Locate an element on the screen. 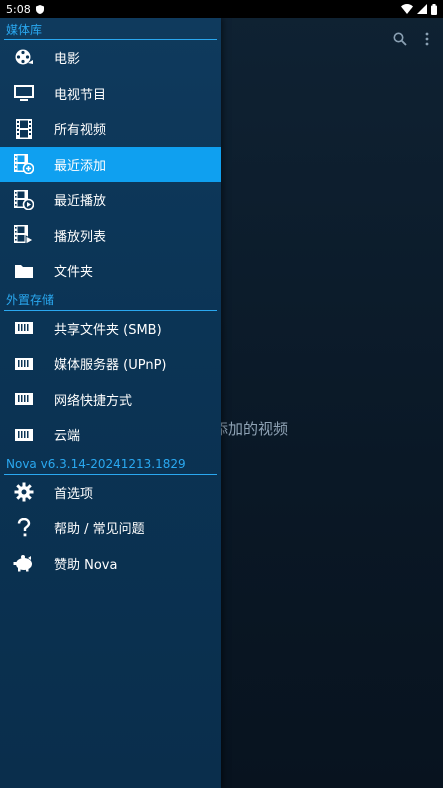 The height and width of the screenshot is (788, 443). nav-item-label: 媒体服务器 (UPnP) is located at coordinates (110, 366).